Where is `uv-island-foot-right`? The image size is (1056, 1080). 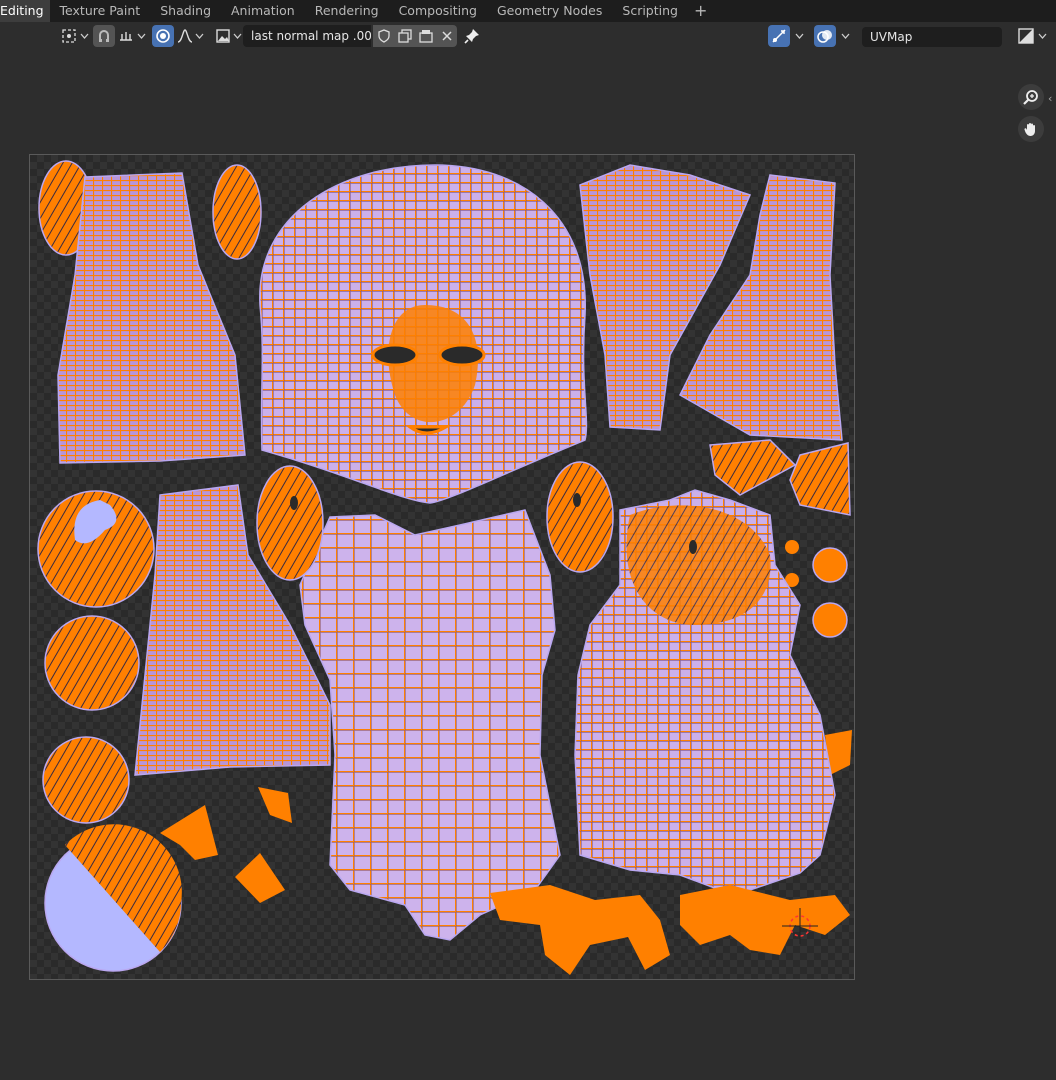 uv-island-foot-right is located at coordinates (237, 212).